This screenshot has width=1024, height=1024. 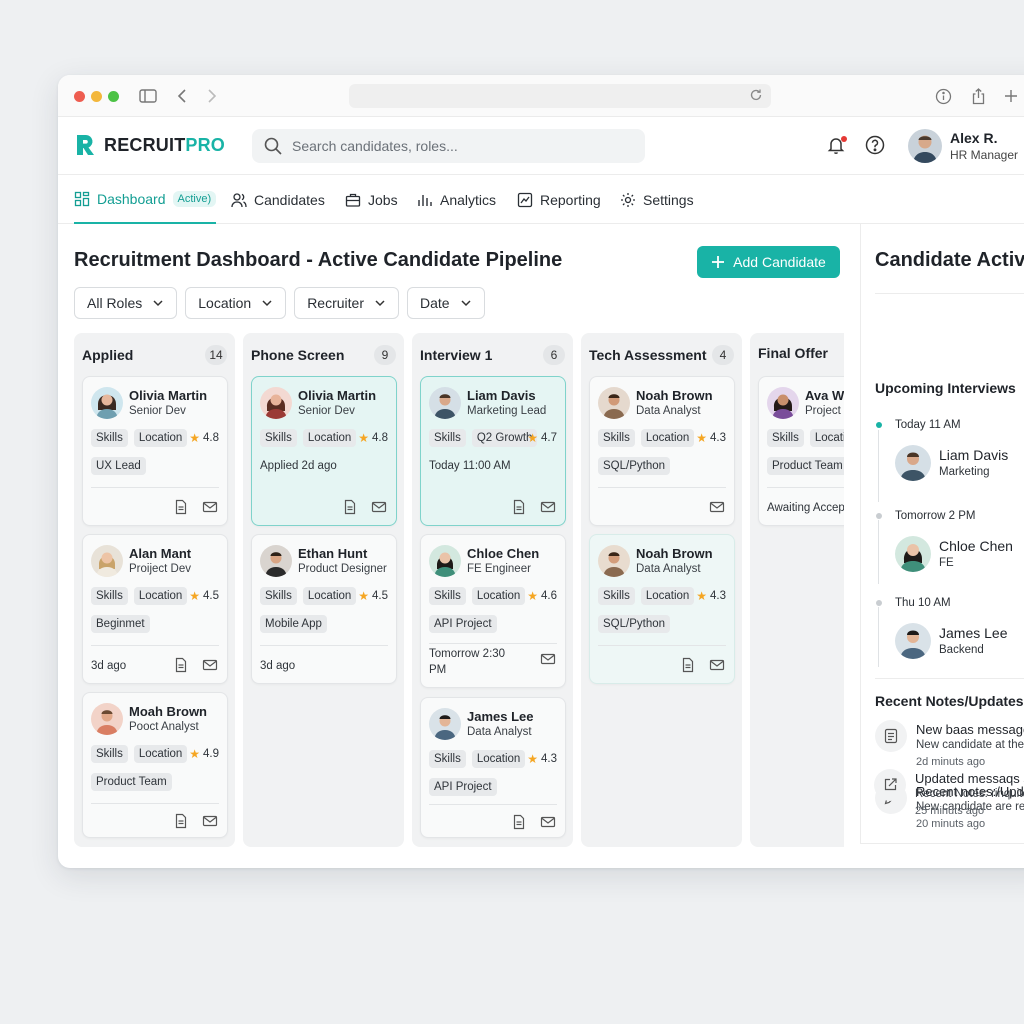 I want to click on filter-recruiter: Recruiter, so click(x=346, y=303).